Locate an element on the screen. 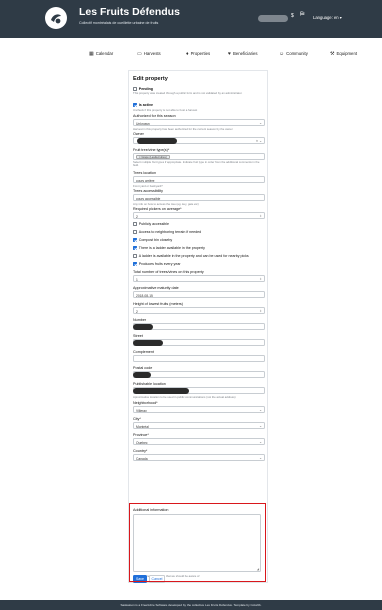 This screenshot has width=382, height=610. trees-location-input: cours arrière is located at coordinates (199, 179).